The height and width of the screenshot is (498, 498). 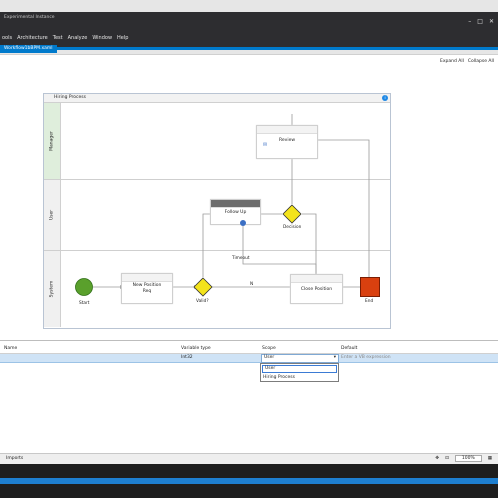 What do you see at coordinates (467, 61) in the screenshot?
I see `expand-collapse-controls: Expand All Collapse All` at bounding box center [467, 61].